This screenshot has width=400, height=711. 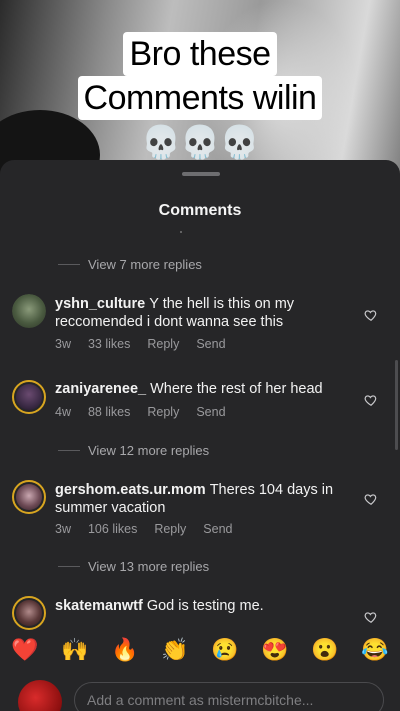 I want to click on view-more-replies-label: View 13 more replies, so click(x=149, y=566).